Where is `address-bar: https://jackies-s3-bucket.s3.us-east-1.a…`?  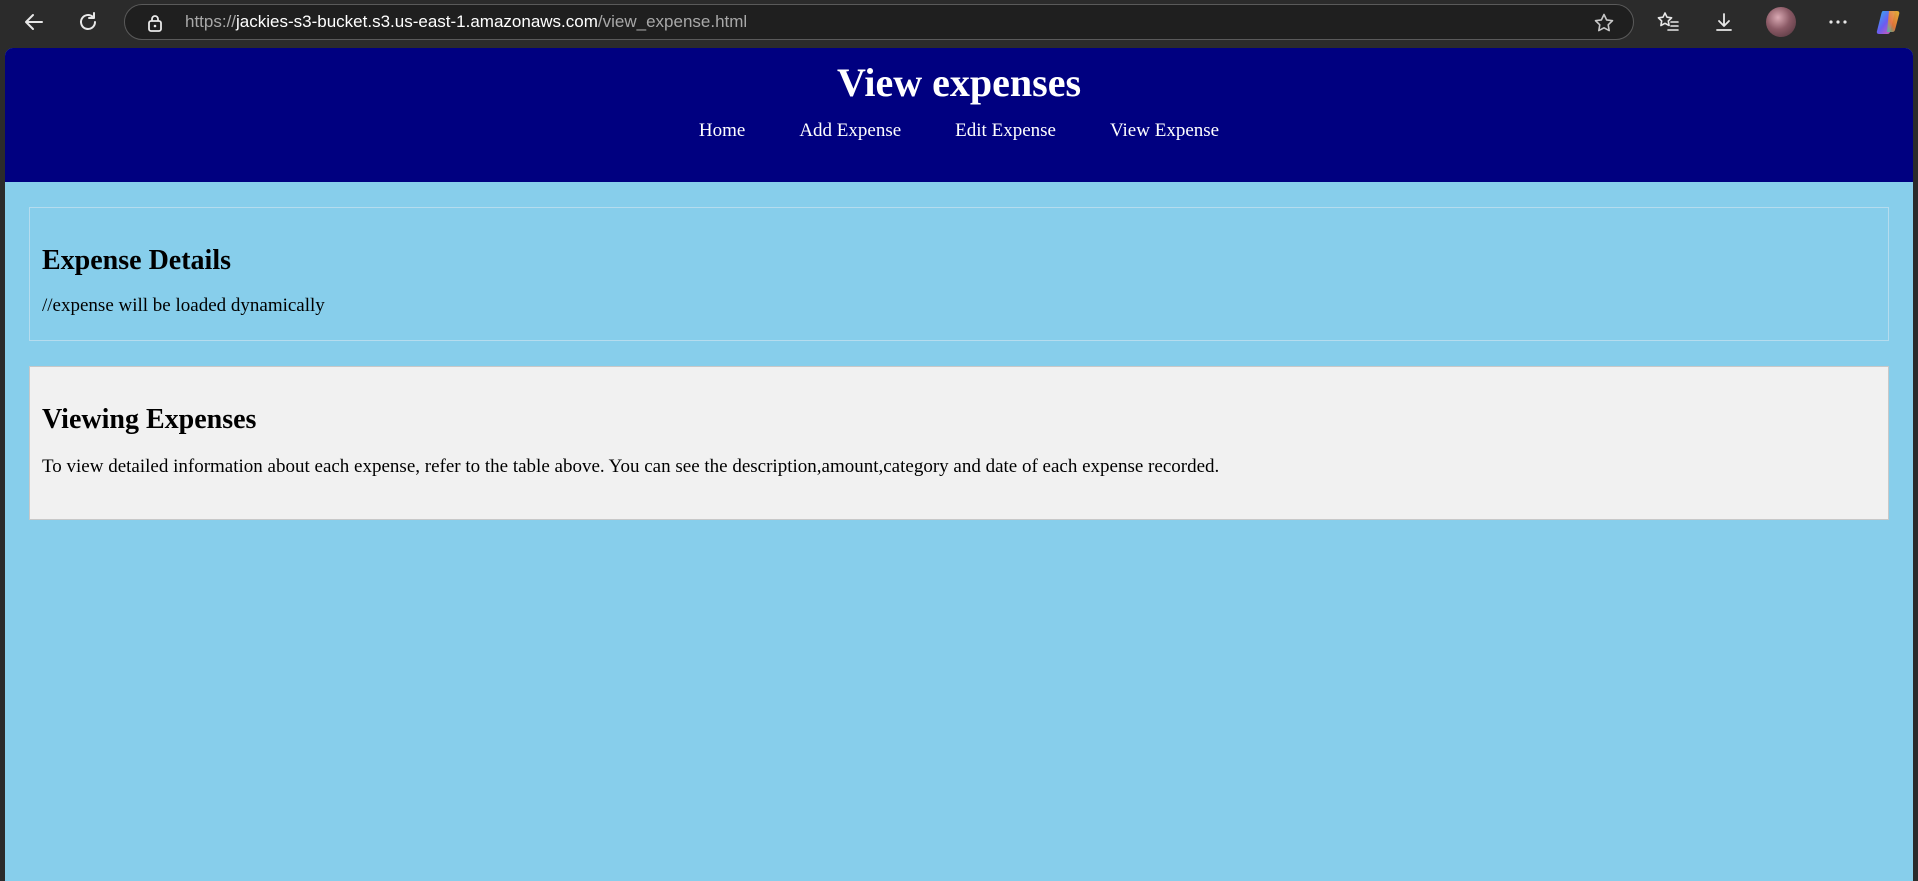
address-bar: https://jackies-s3-bucket.s3.us-east-1.a… is located at coordinates (879, 22).